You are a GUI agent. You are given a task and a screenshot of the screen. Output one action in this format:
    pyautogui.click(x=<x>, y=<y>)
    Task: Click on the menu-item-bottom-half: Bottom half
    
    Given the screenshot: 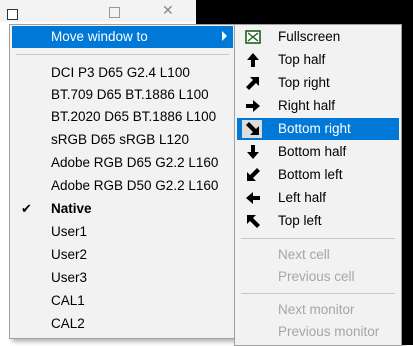 What is the action you would take?
    pyautogui.click(x=318, y=152)
    